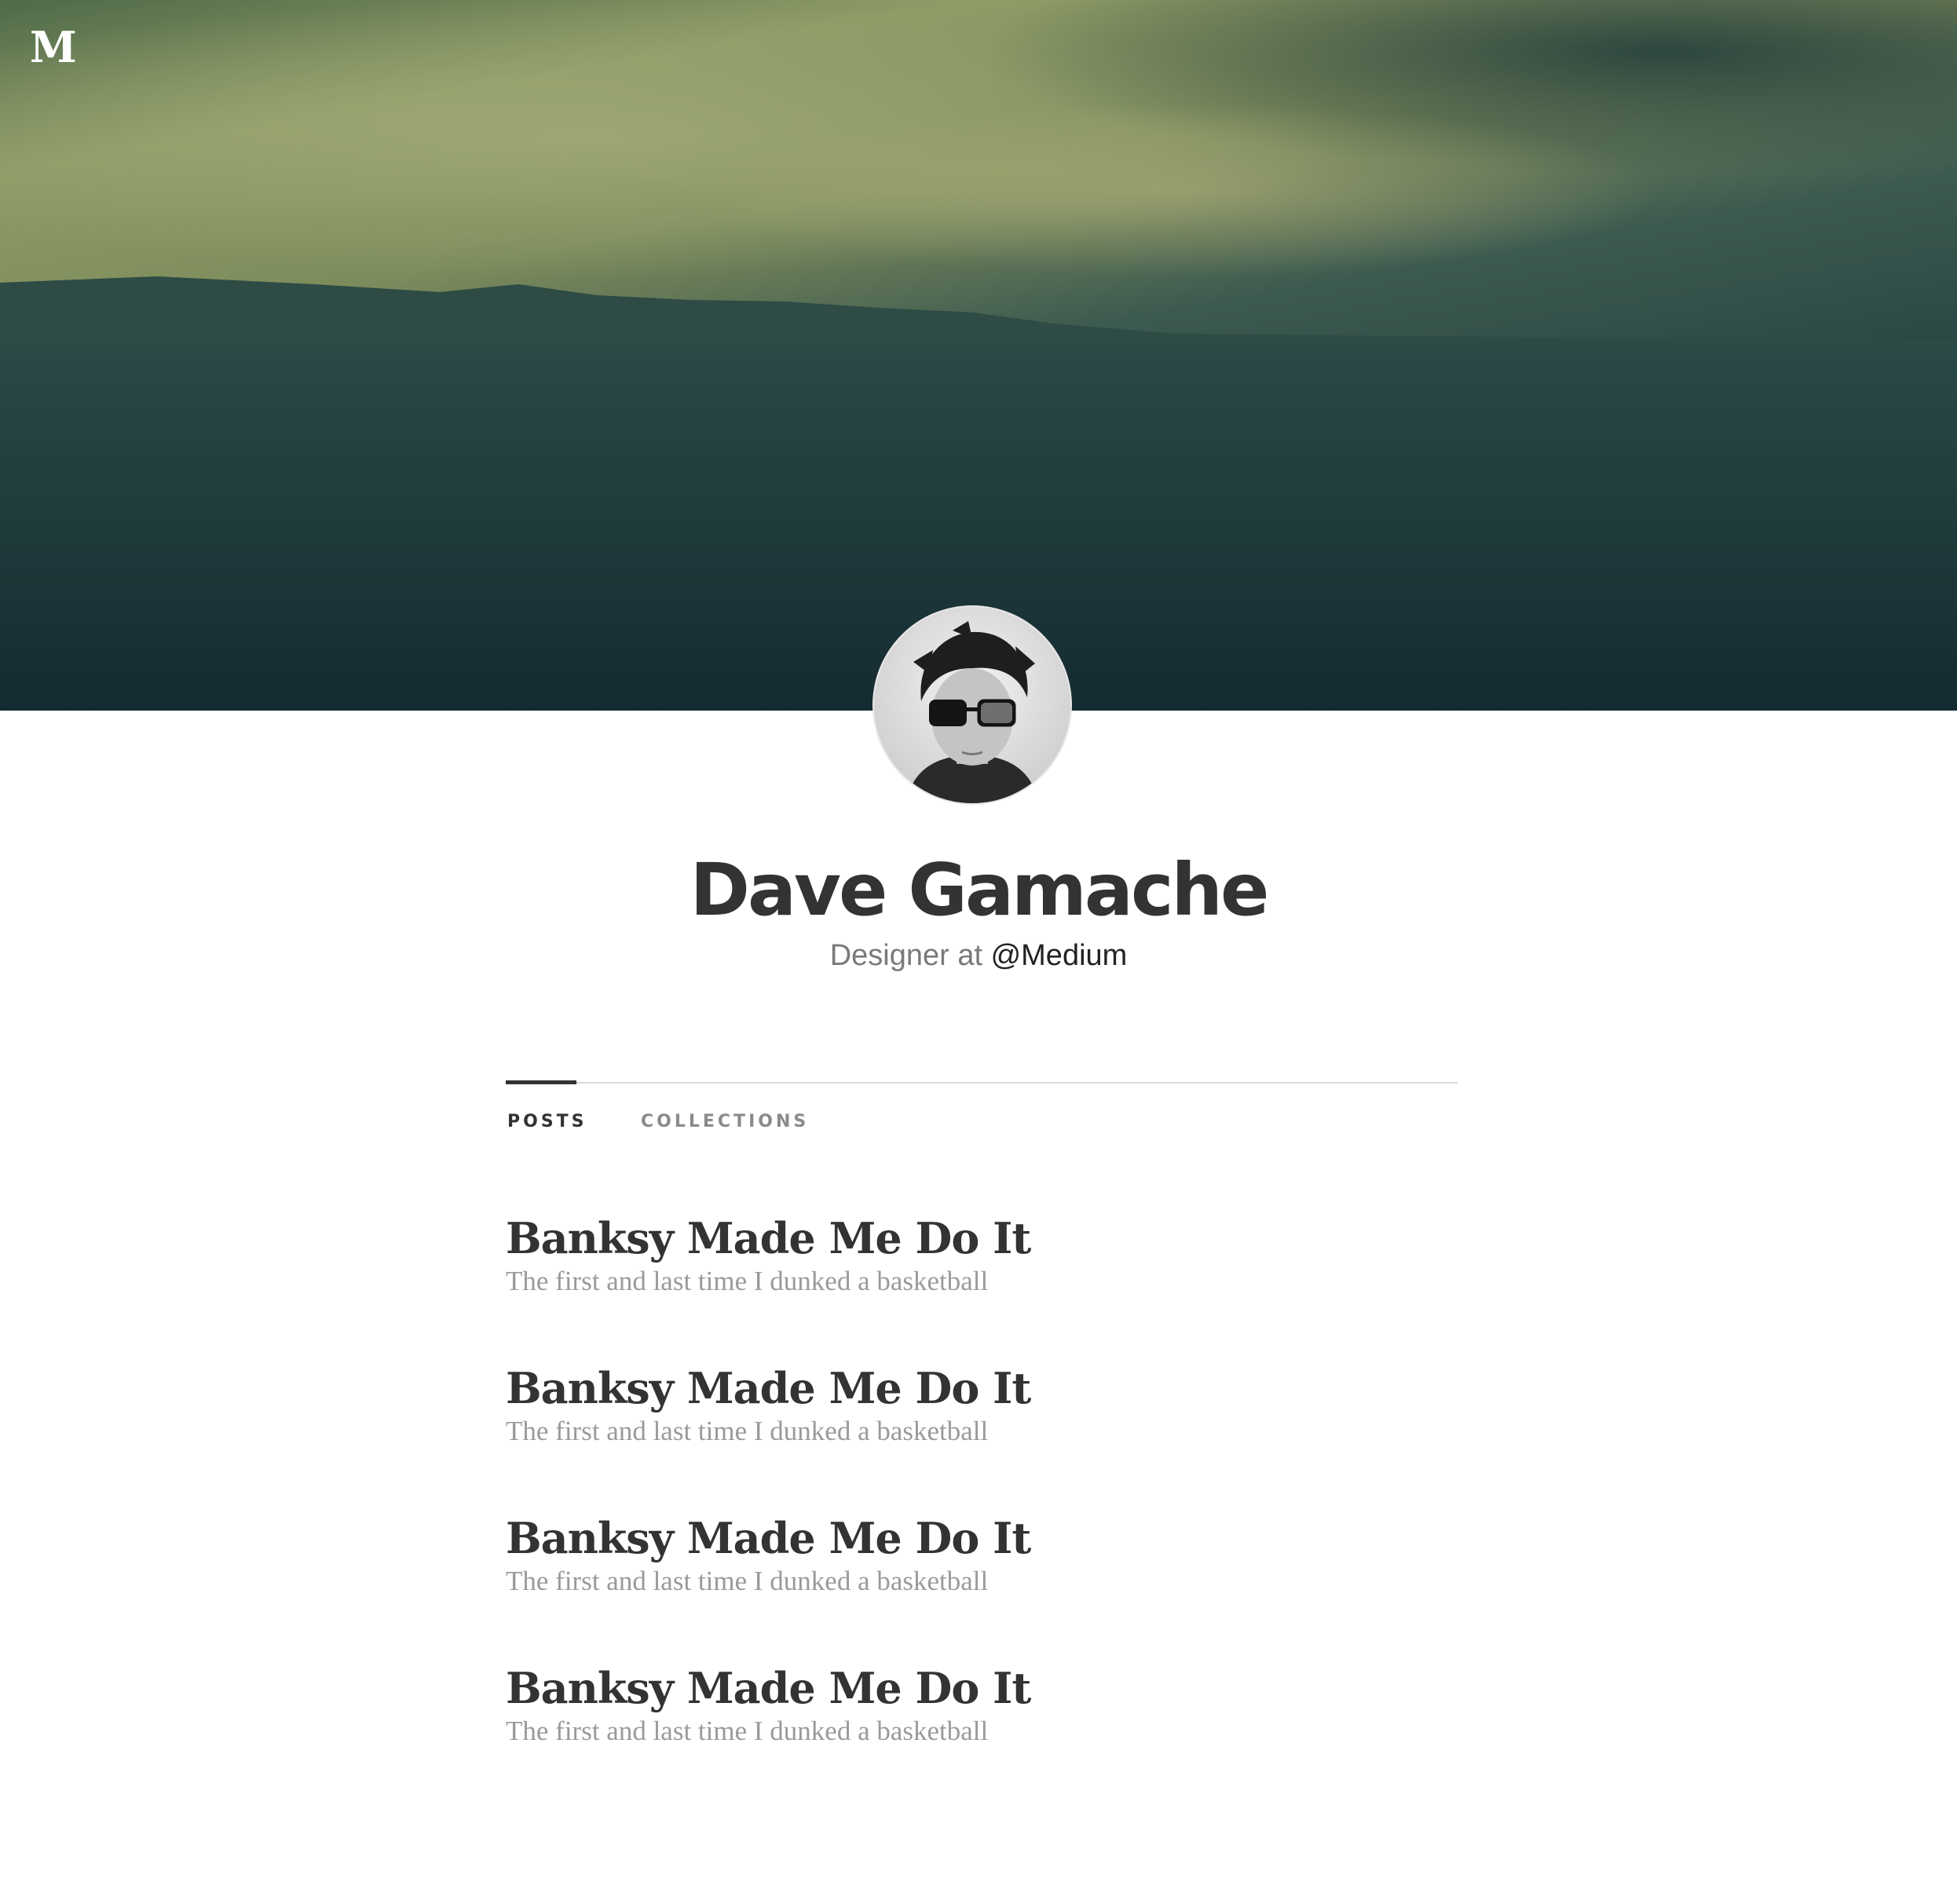  I want to click on profile-bio: Designer at @Medium, so click(978, 956).